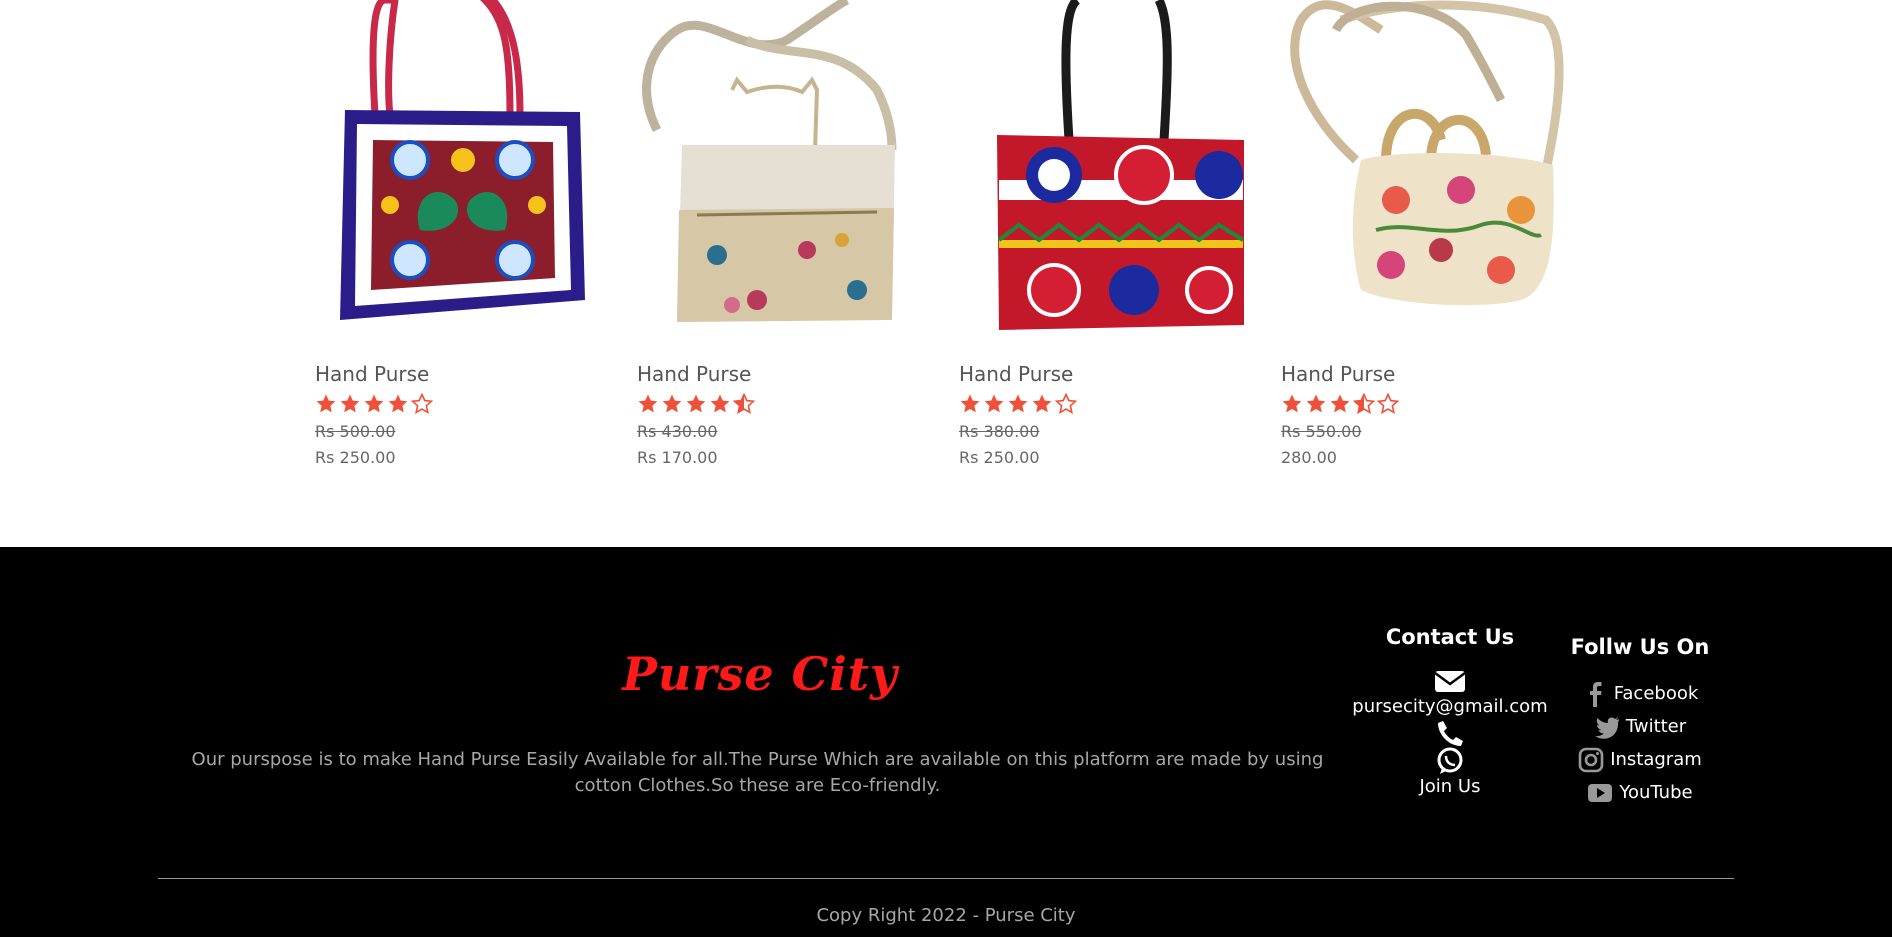 This screenshot has height=937, width=1892. I want to click on envelope-icon, so click(1450, 681).